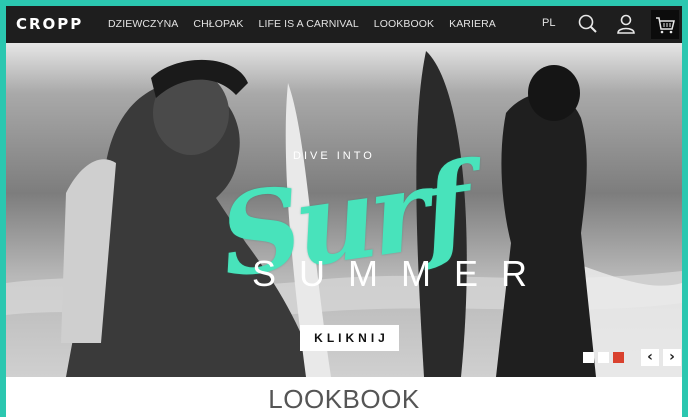 The width and height of the screenshot is (688, 417). Describe the element at coordinates (588, 24) in the screenshot. I see `search-icon` at that location.